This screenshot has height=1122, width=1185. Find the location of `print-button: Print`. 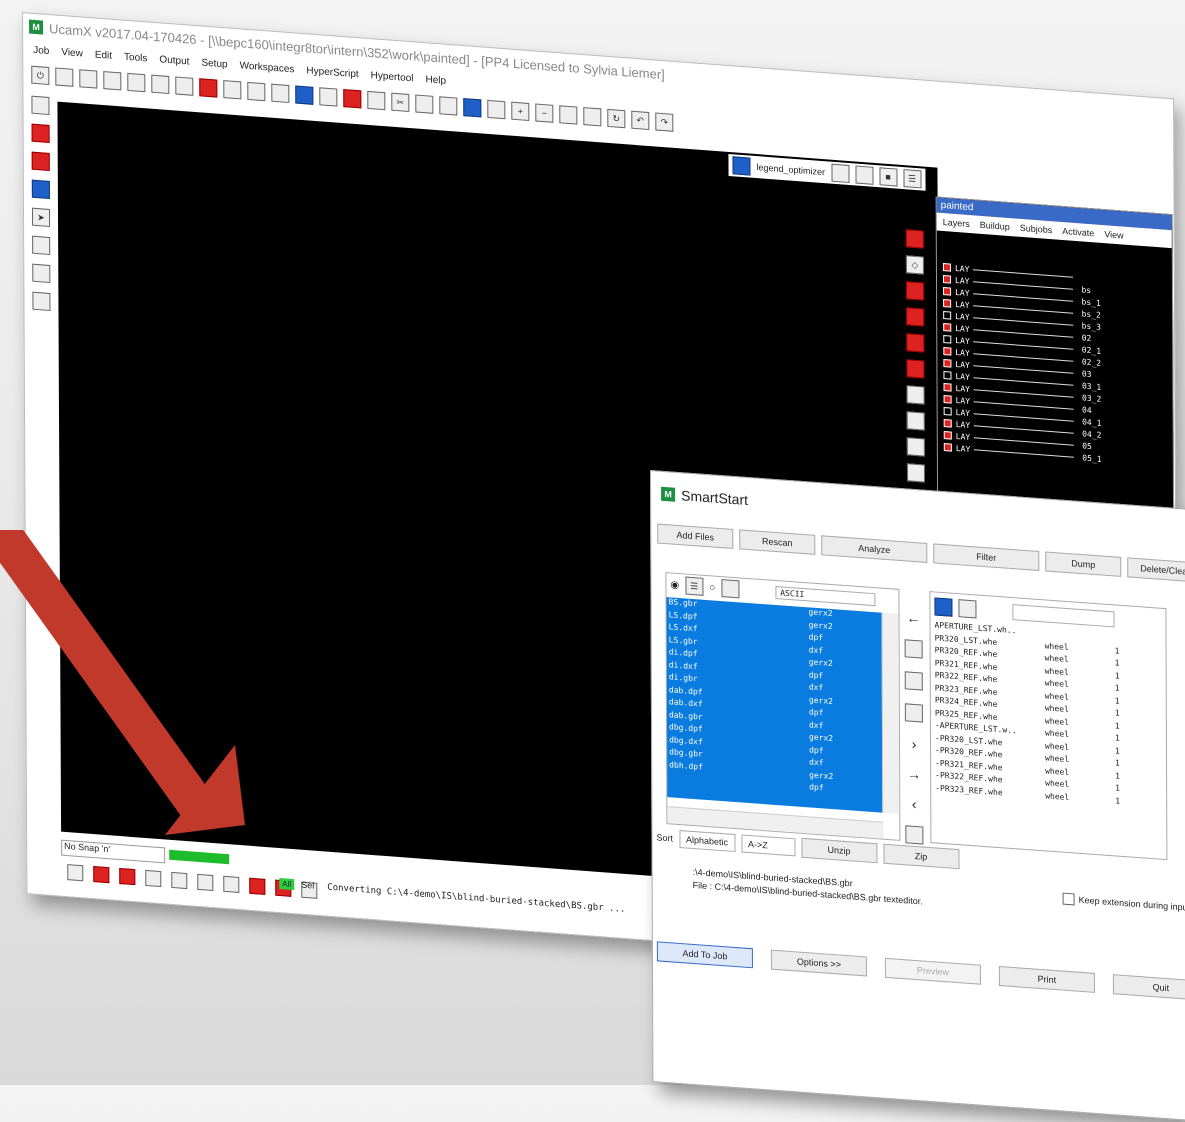

print-button: Print is located at coordinates (1047, 979).